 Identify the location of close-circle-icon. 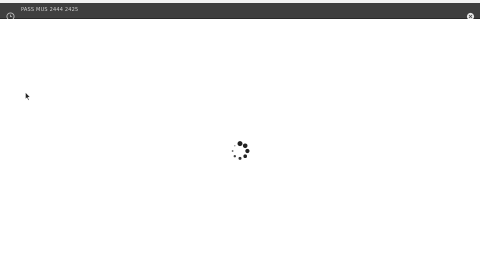
(470, 13).